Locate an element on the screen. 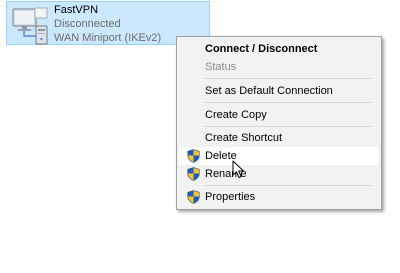  menu-item-label: Properties is located at coordinates (230, 197).